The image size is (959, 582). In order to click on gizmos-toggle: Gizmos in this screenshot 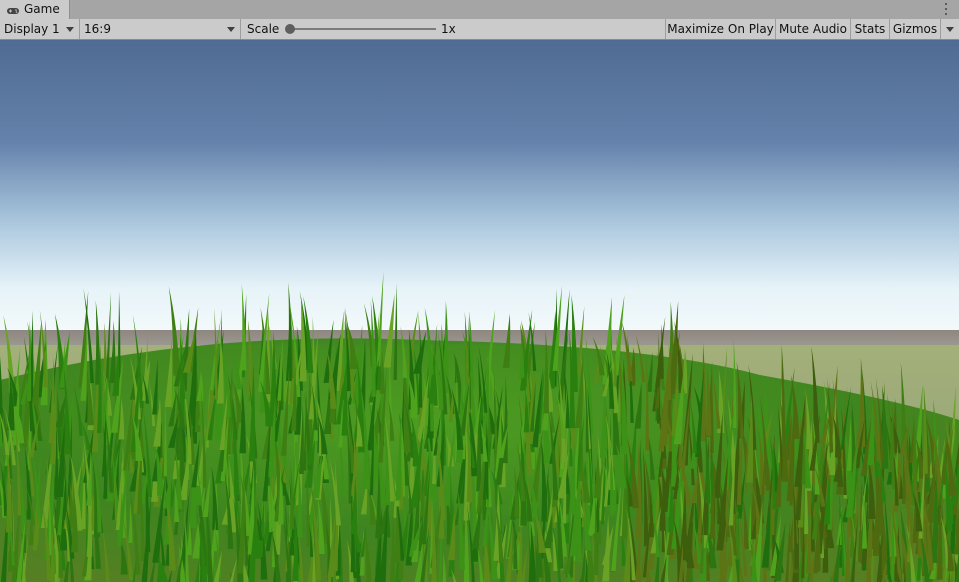, I will do `click(914, 29)`.